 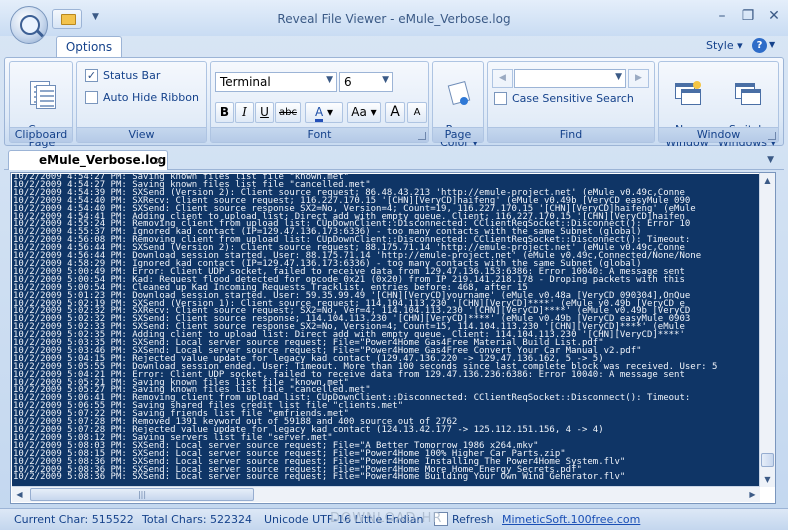 What do you see at coordinates (770, 160) in the screenshot?
I see `tab-list-dropdown-icon: ▼` at bounding box center [770, 160].